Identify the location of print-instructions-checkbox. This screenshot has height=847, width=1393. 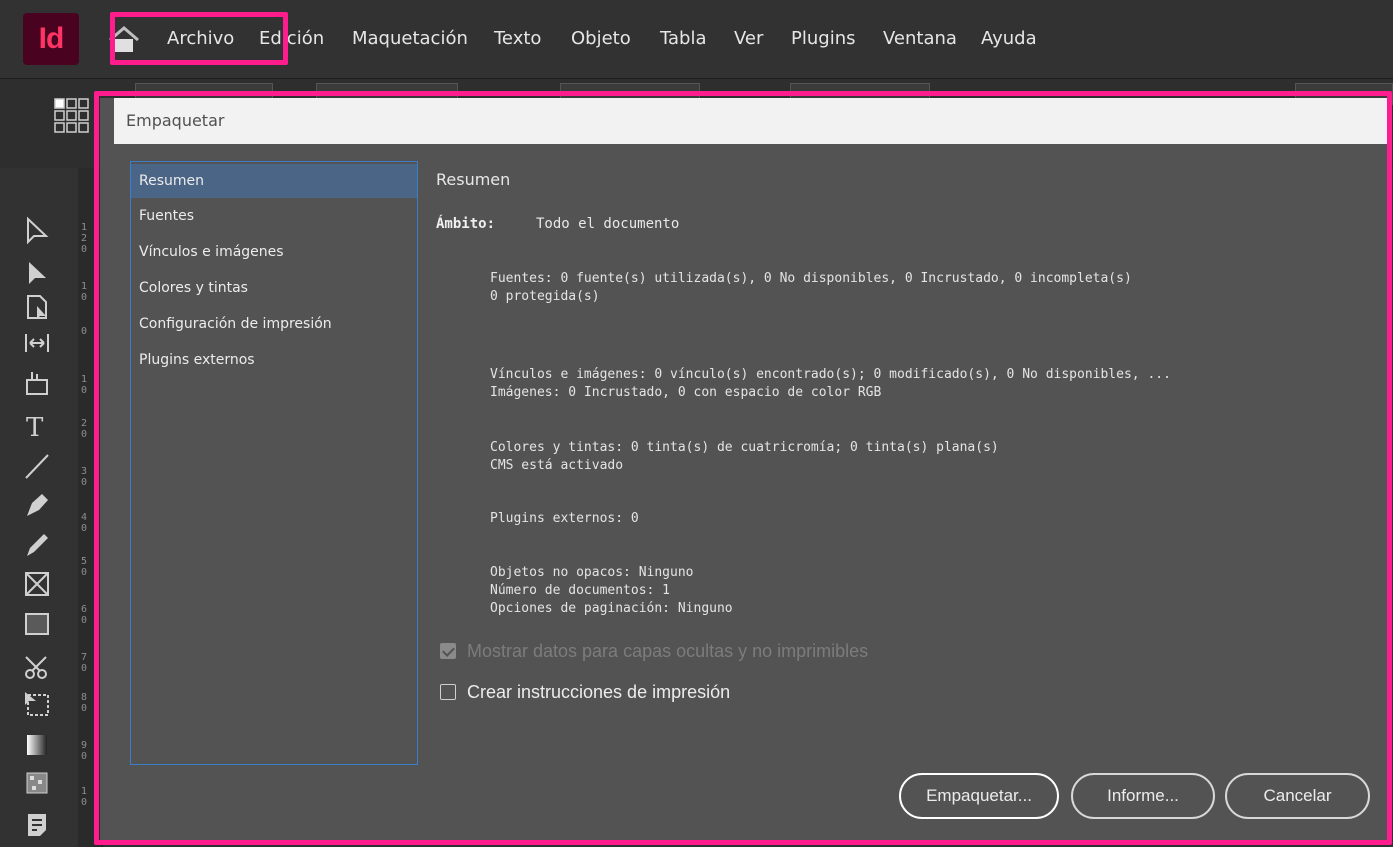
(448, 692).